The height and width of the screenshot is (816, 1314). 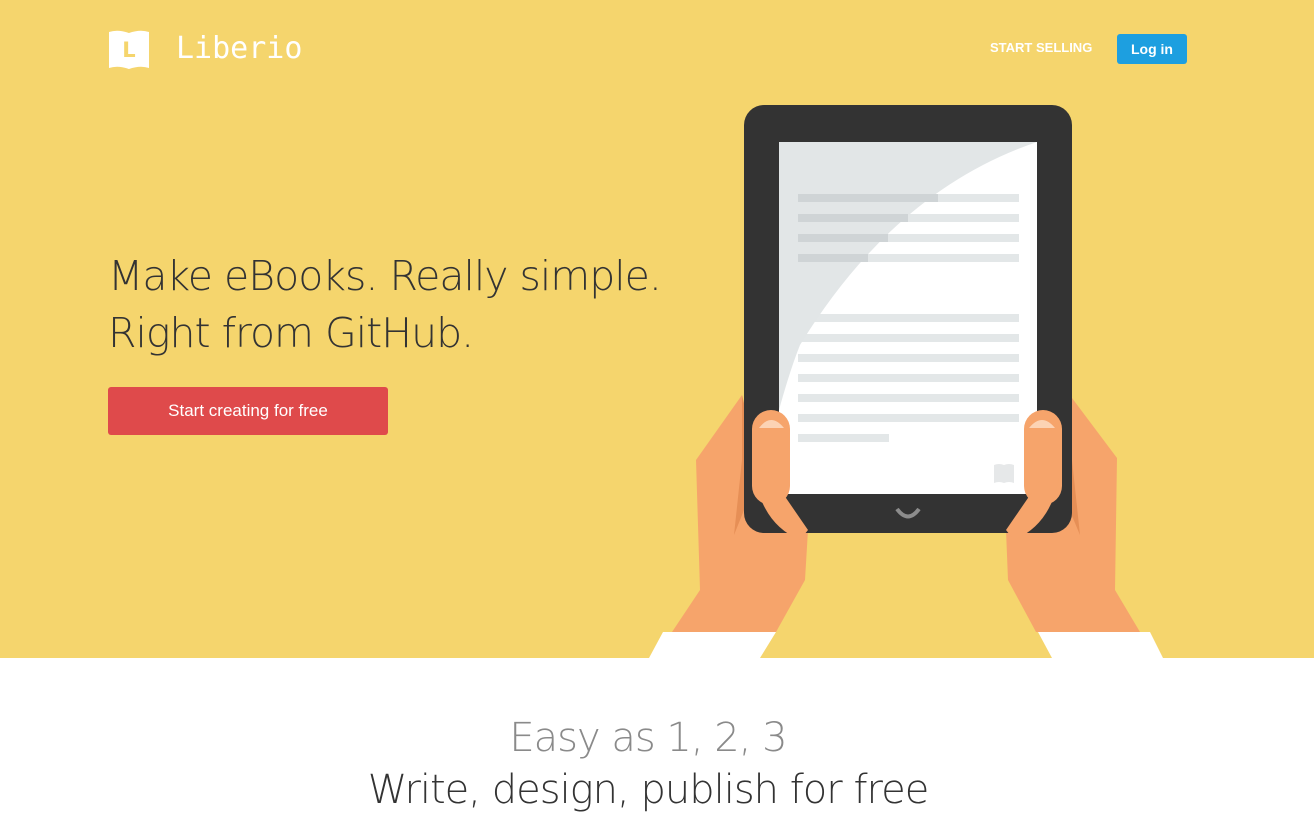 I want to click on logo-link: L Liberio, so click(x=204, y=49).